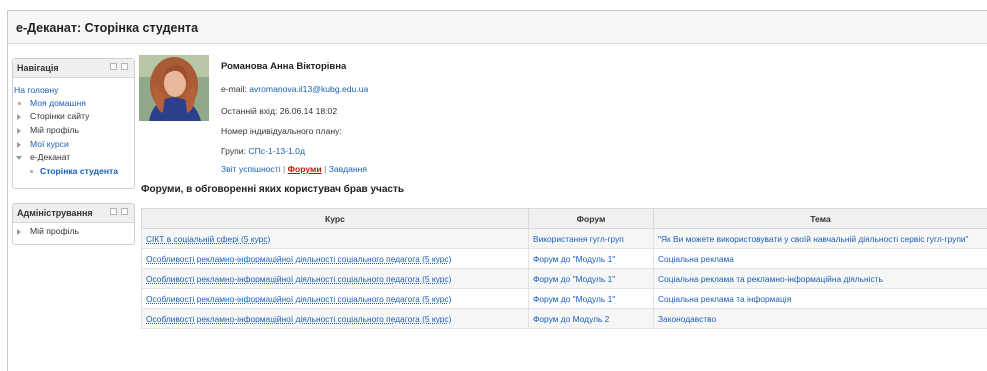 The width and height of the screenshot is (987, 371). I want to click on groups-row: Групи: СПс-1-13-1.0д, so click(263, 151).